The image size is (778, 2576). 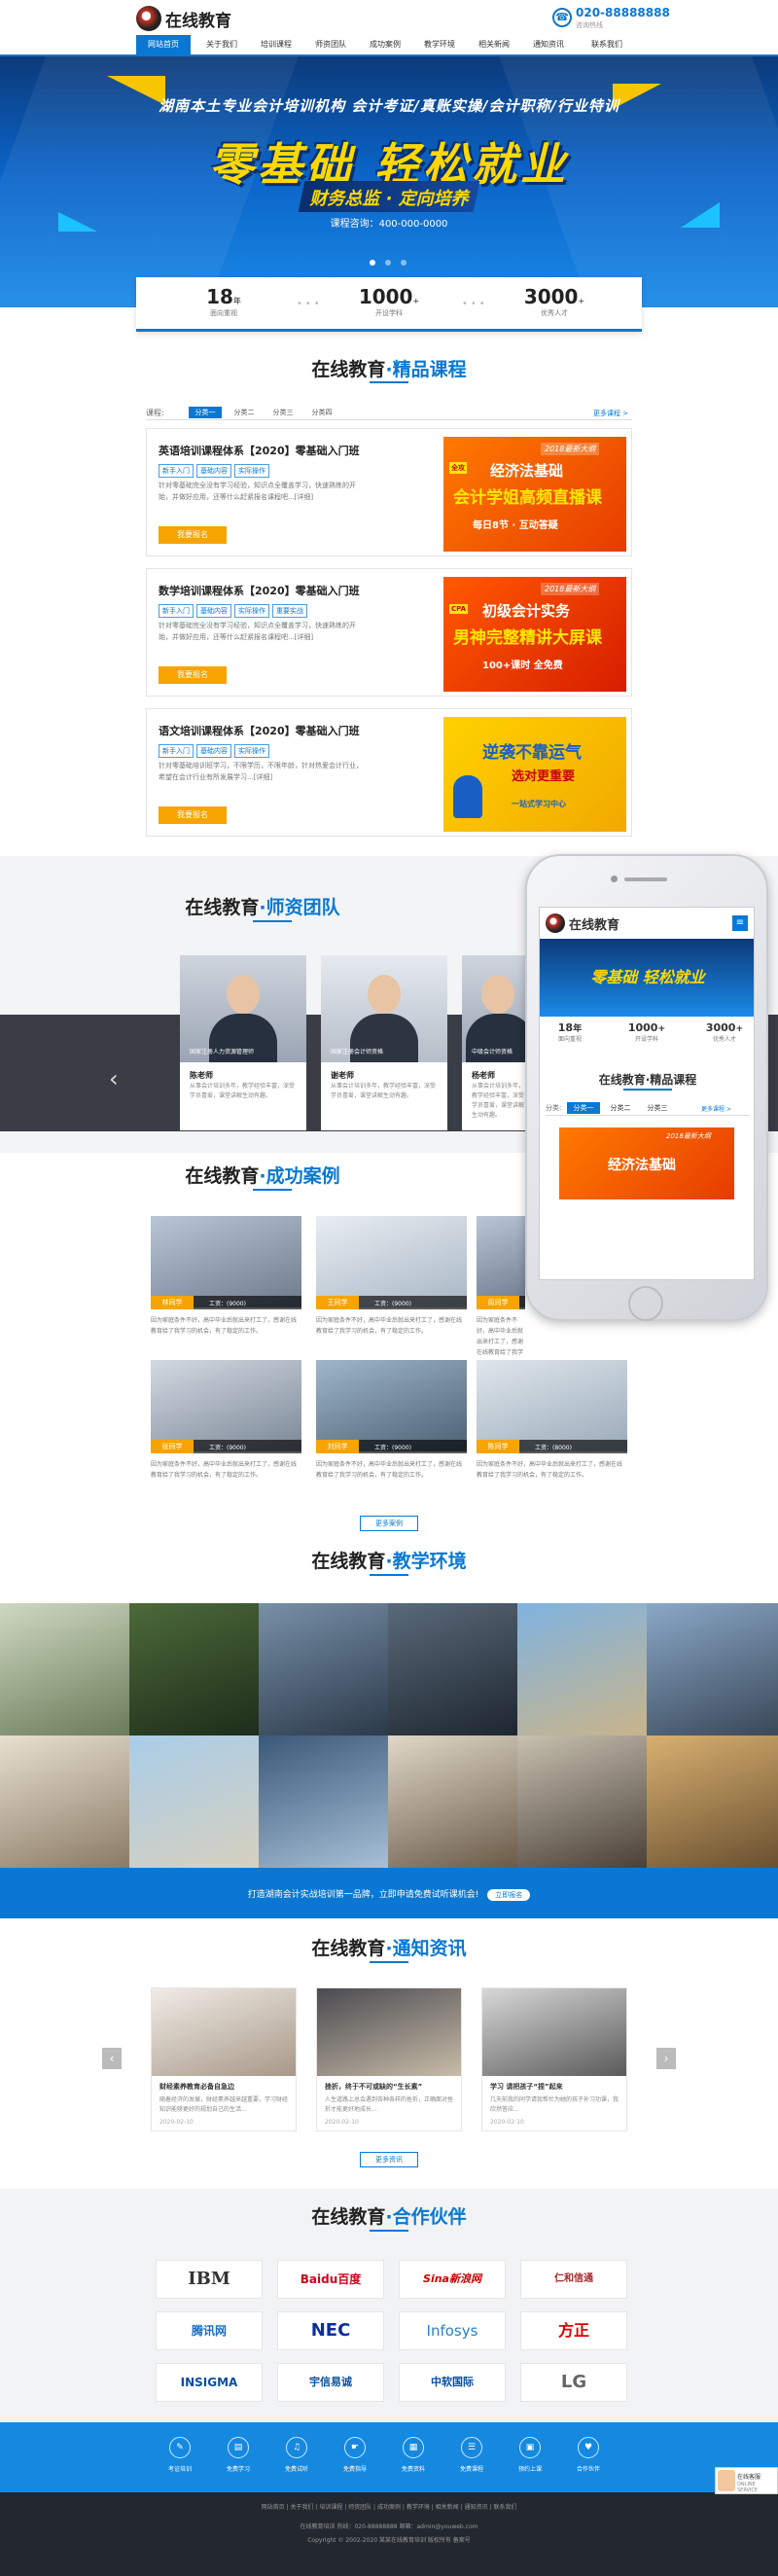 I want to click on partner-logo-chinasoft: 中软国际, so click(x=452, y=2382).